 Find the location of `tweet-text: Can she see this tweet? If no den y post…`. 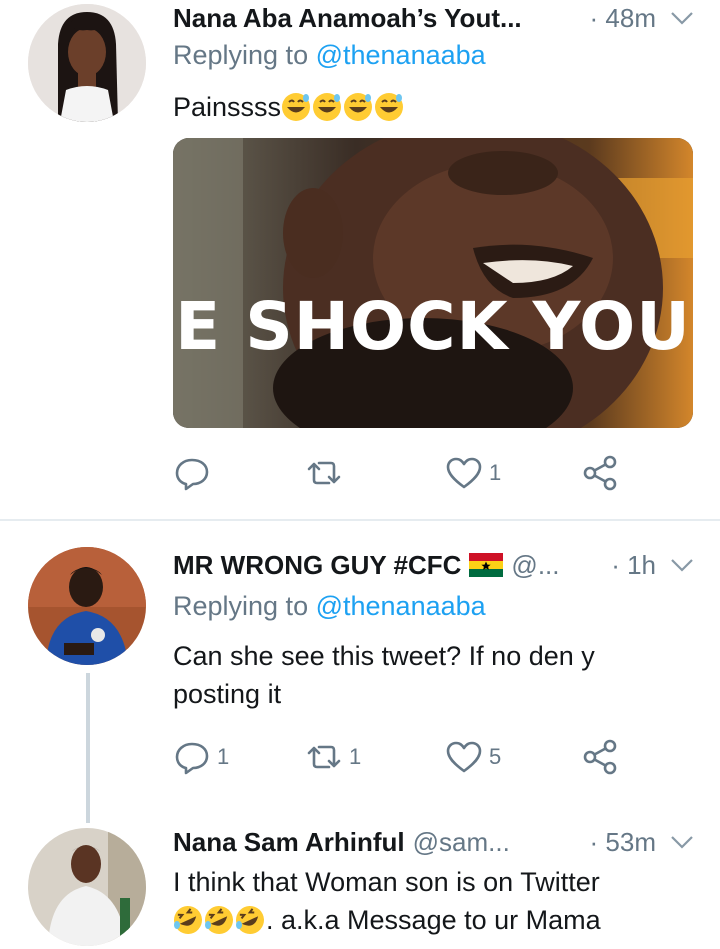

tweet-text: Can she see this tweet? If no den y post… is located at coordinates (431, 675).